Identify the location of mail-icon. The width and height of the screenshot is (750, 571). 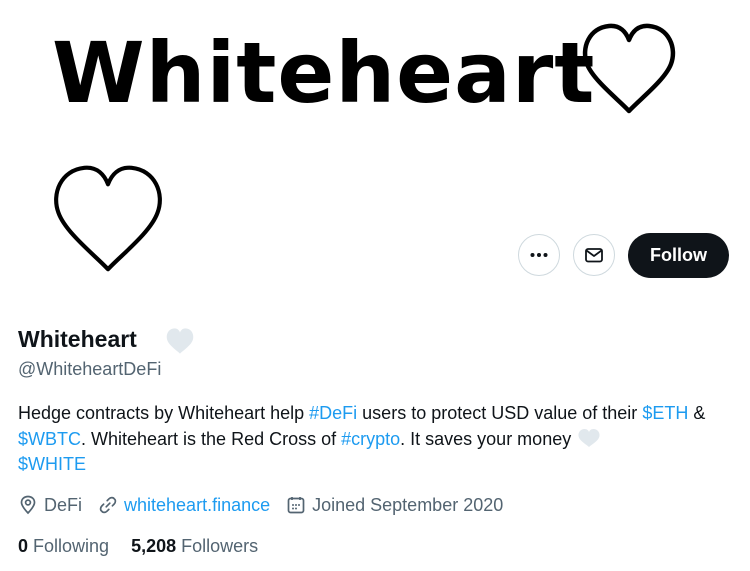
(594, 255).